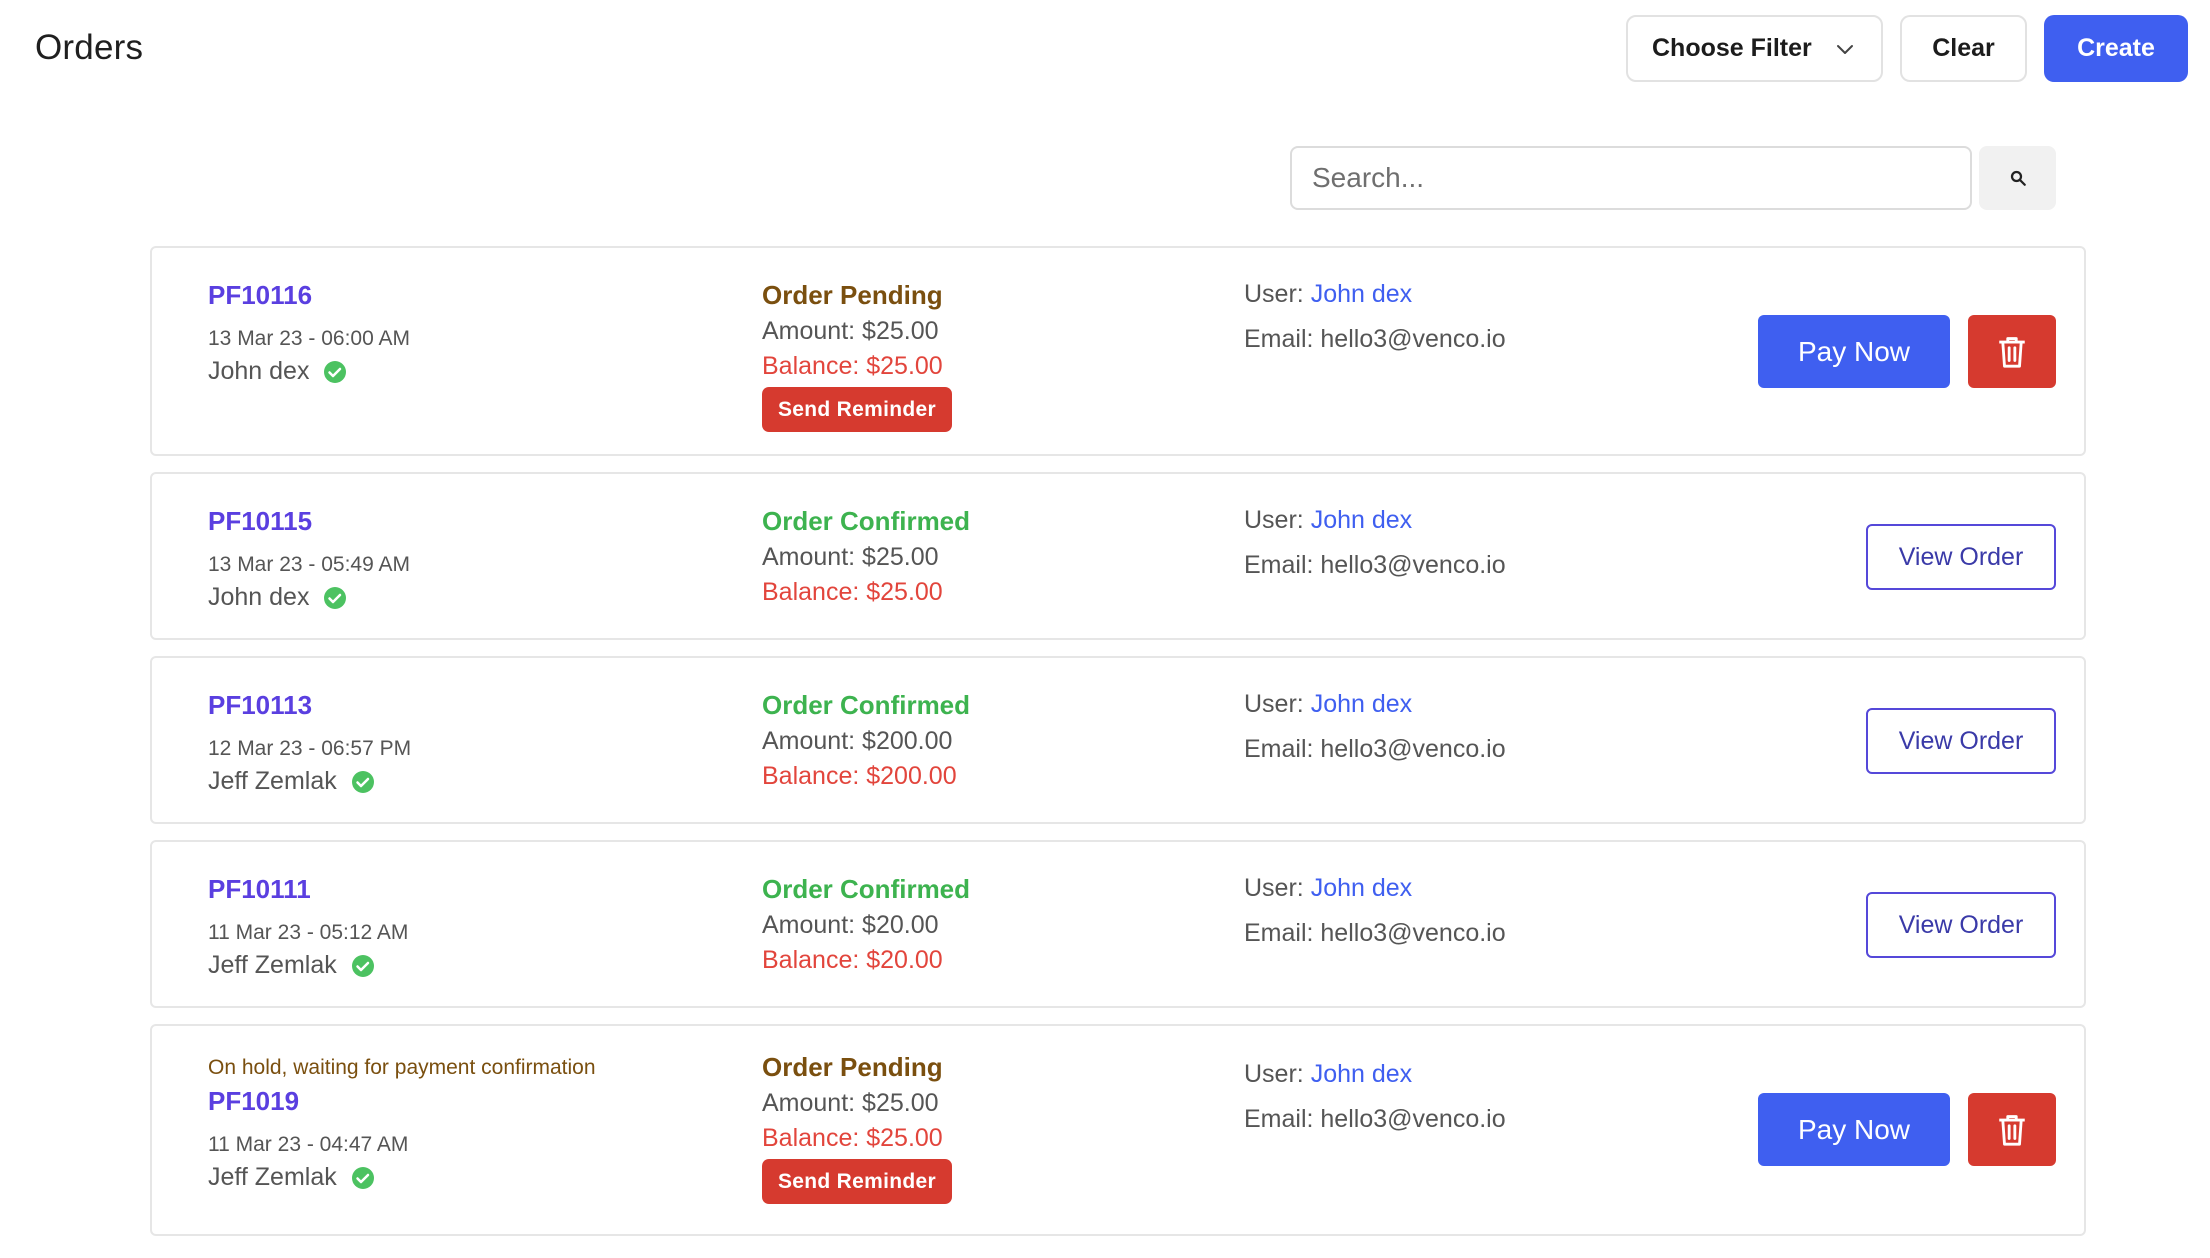  I want to click on order-id: PF10115, so click(309, 521).